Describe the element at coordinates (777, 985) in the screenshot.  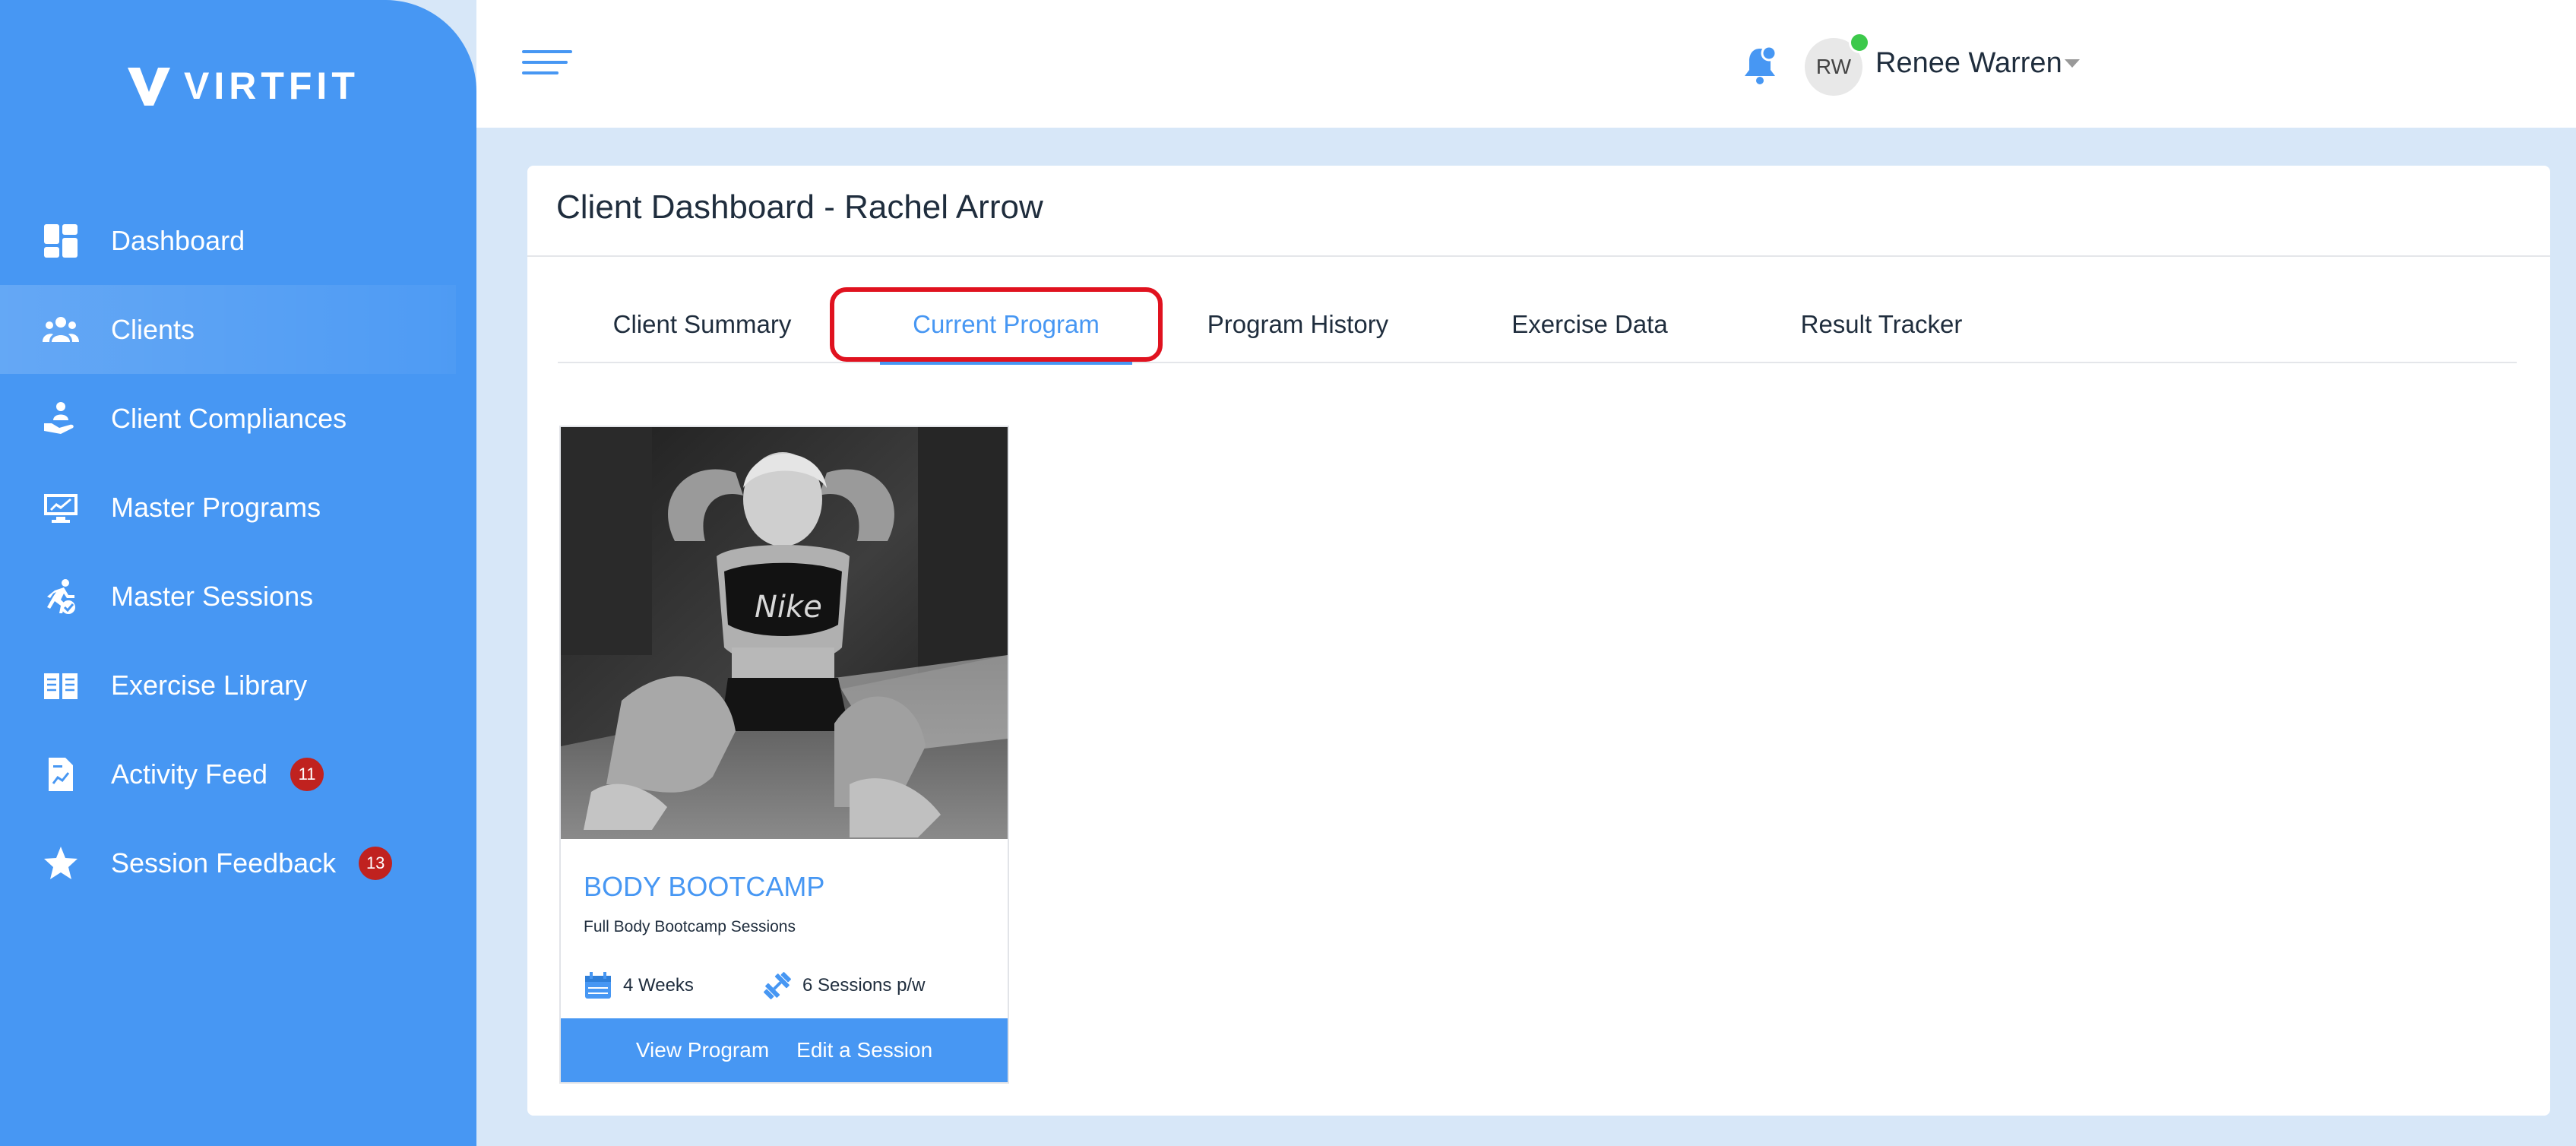
I see `dumbbell-icon` at that location.